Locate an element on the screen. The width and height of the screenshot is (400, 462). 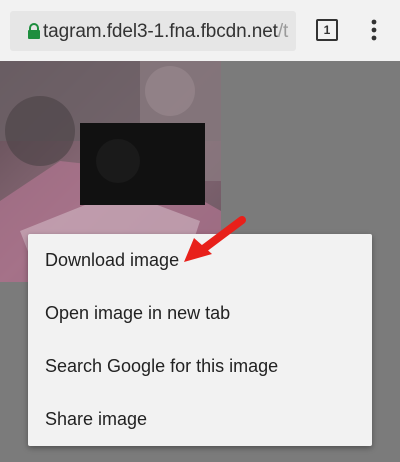
menu-item-open-image-new-tab: Open image in new tab is located at coordinates (200, 313).